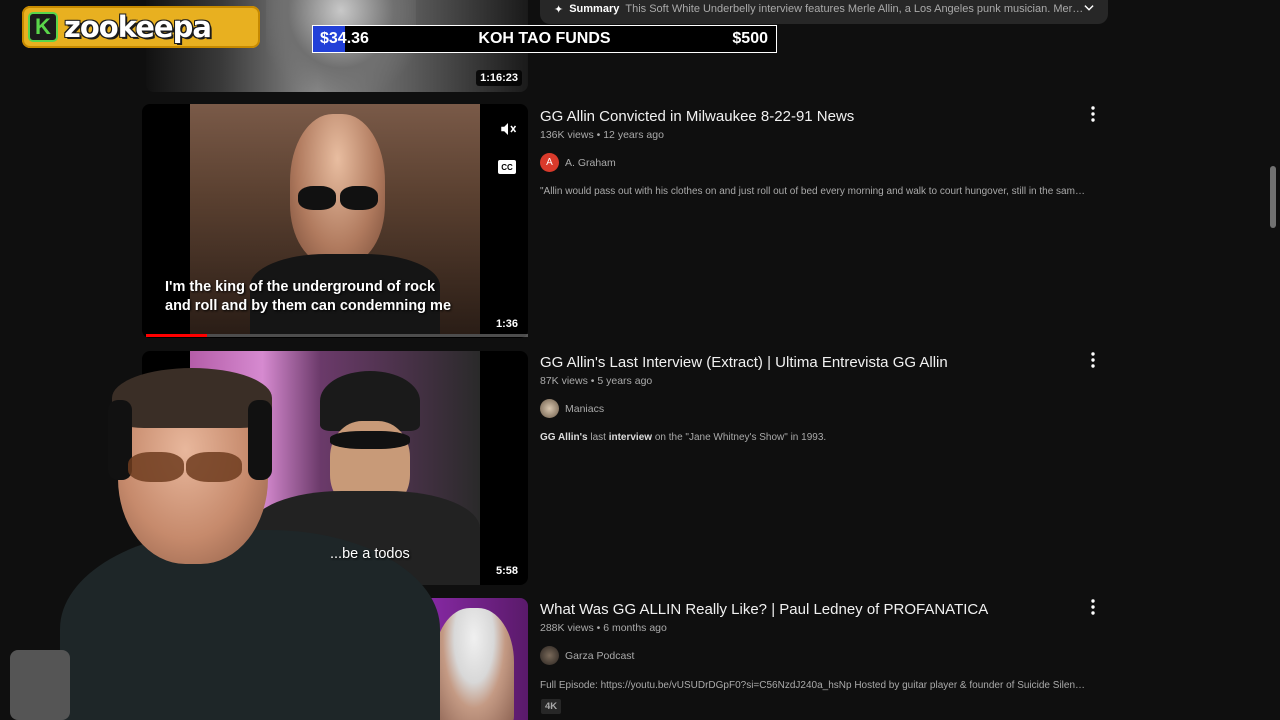  Describe the element at coordinates (594, 9) in the screenshot. I see `summary-label: Summary` at that location.